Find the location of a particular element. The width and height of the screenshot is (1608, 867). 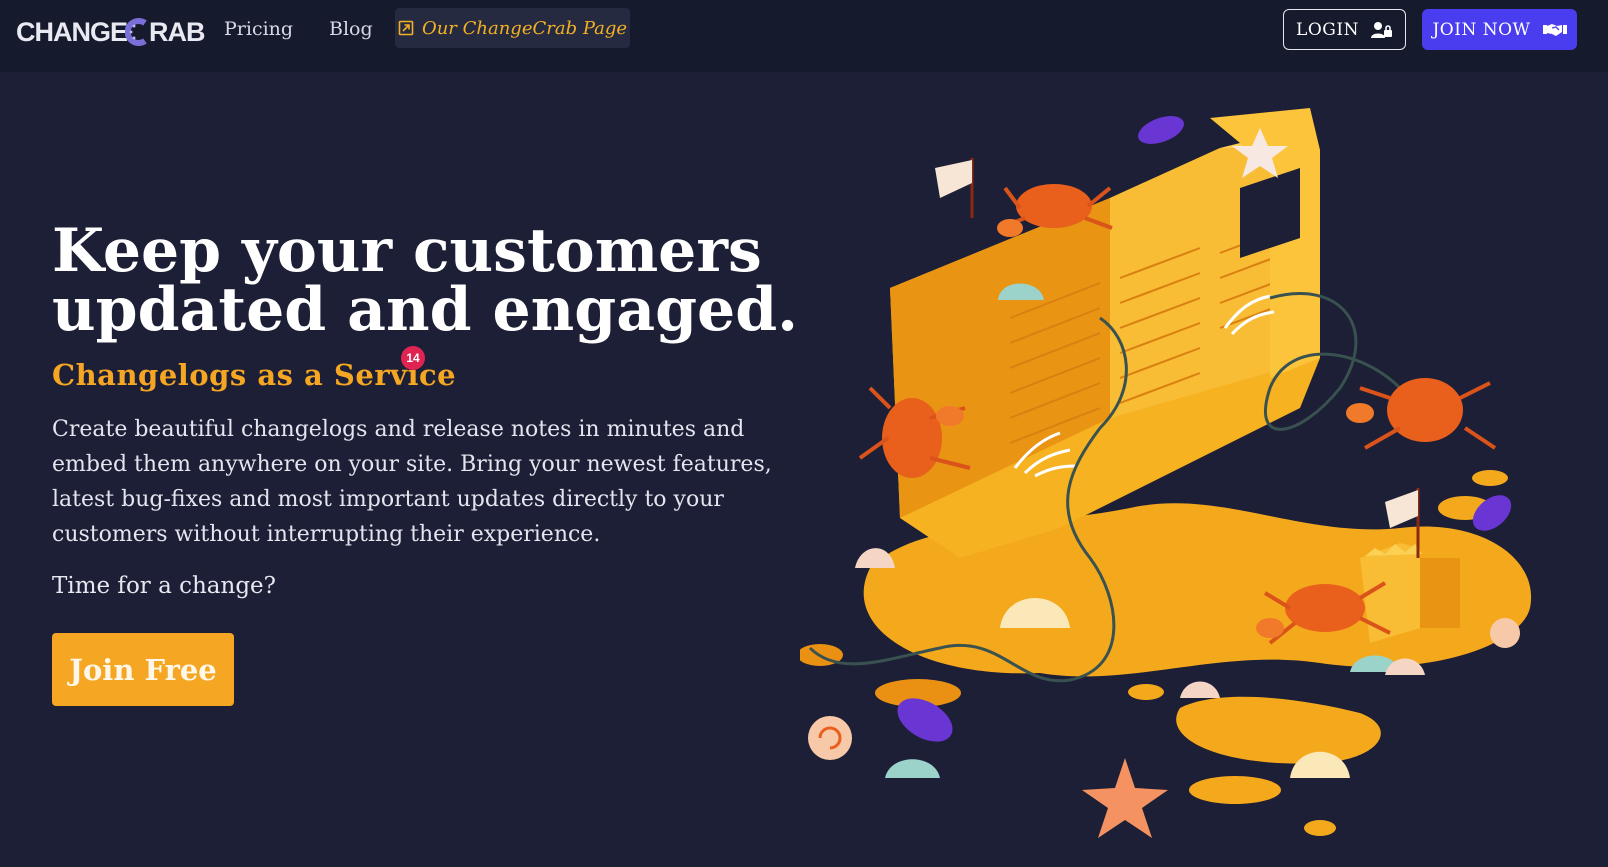

changecrab-page-label: Our ChangeCrab Page is located at coordinates (524, 28).